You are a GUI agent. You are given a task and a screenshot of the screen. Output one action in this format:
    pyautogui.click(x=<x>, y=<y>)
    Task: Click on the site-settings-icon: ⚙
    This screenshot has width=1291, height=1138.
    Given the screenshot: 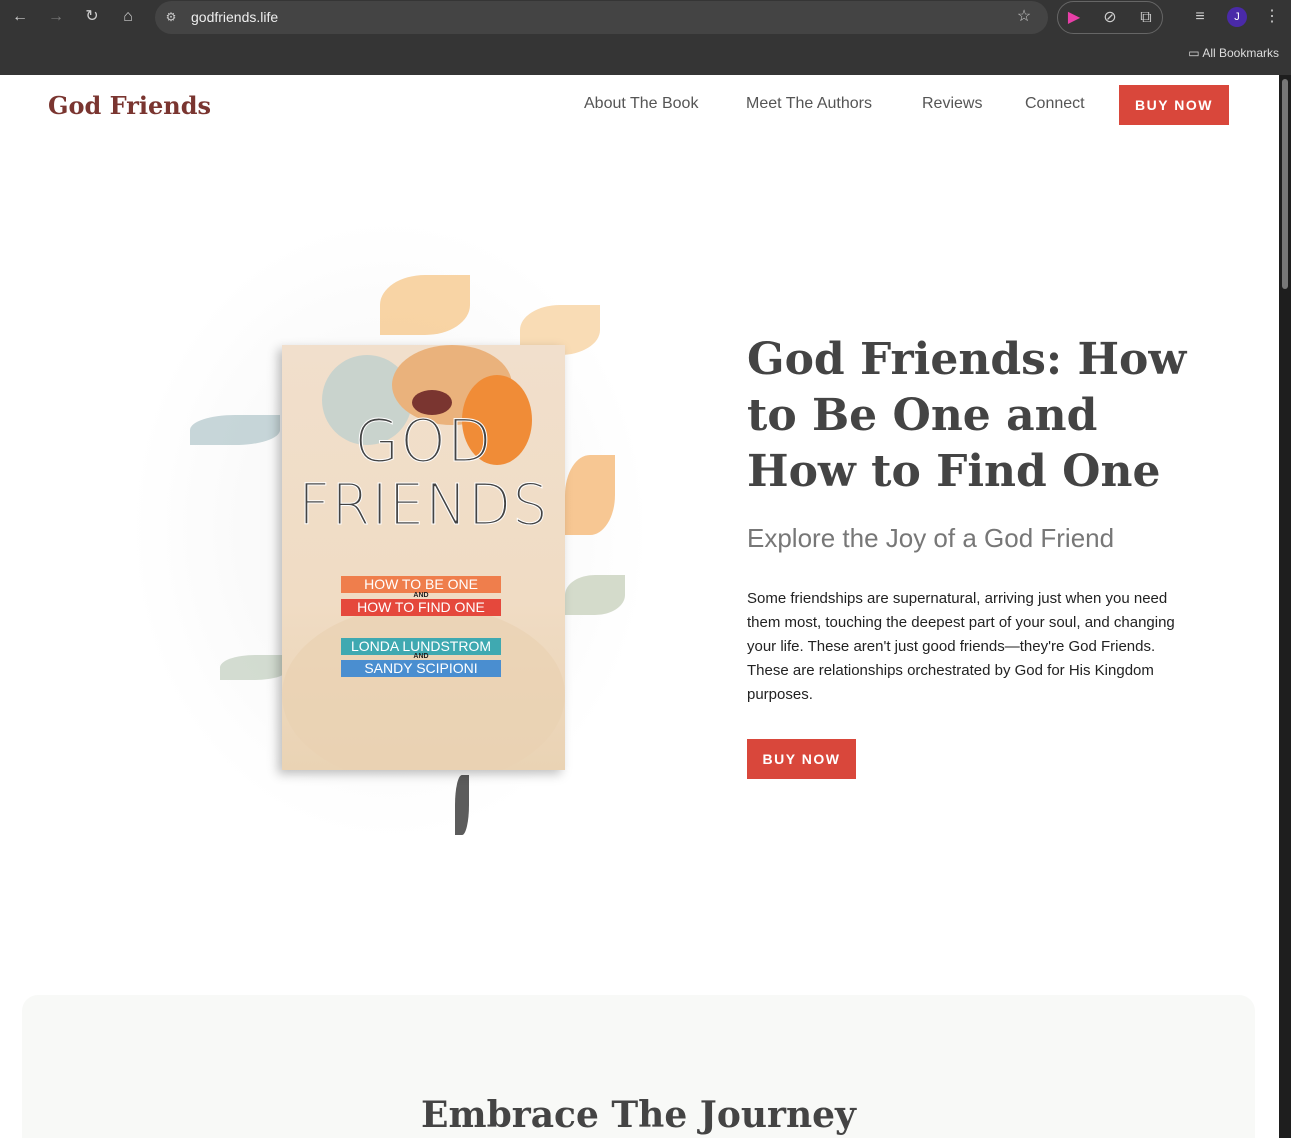 What is the action you would take?
    pyautogui.click(x=171, y=17)
    